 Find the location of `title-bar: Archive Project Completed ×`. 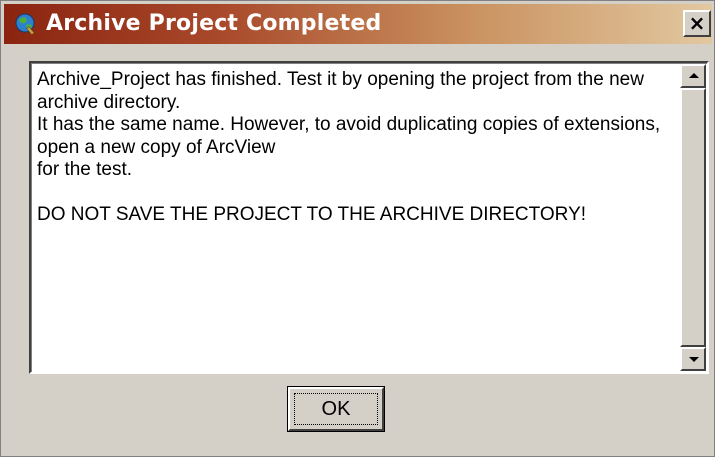

title-bar: Archive Project Completed × is located at coordinates (358, 24).